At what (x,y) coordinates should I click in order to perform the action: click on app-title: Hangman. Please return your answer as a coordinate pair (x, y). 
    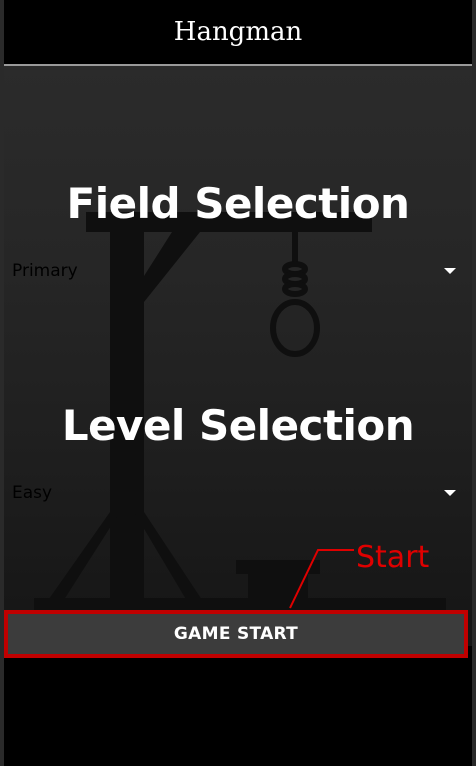
    Looking at the image, I should click on (238, 32).